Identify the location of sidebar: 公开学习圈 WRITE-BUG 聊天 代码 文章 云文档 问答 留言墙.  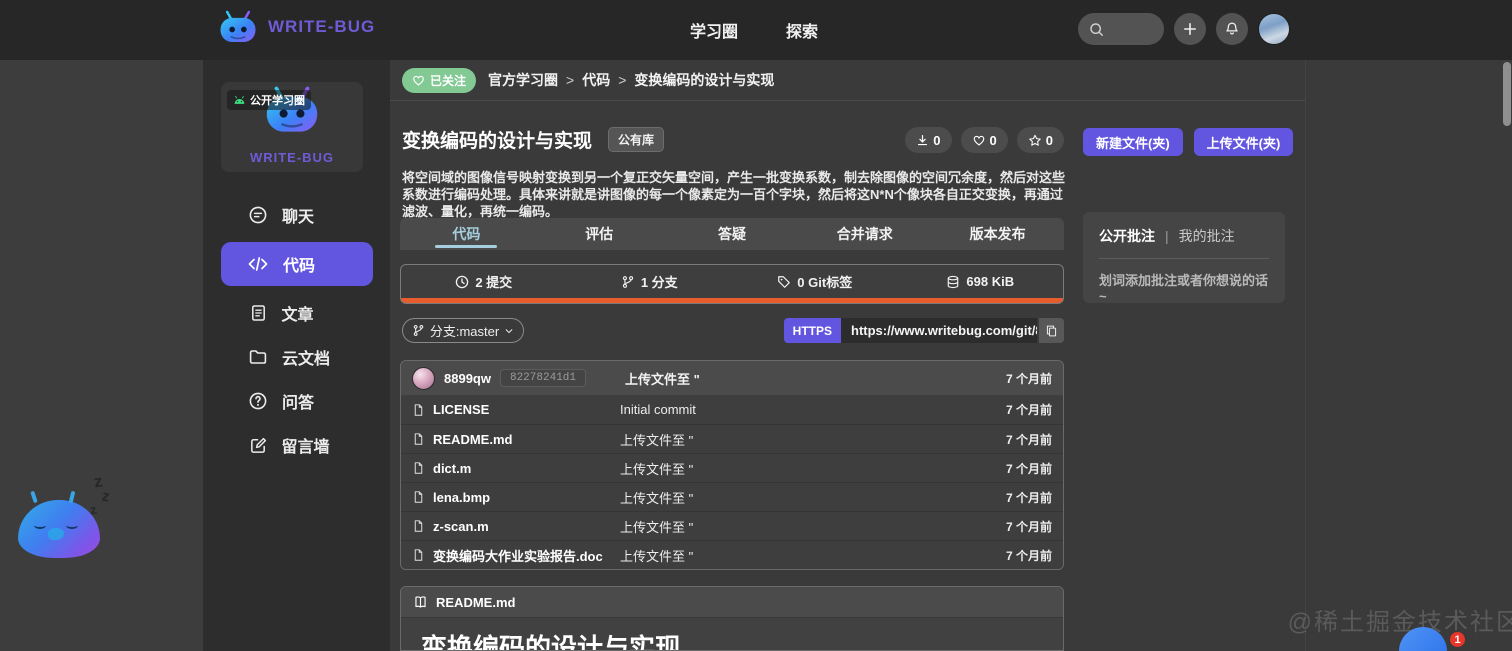
(296, 355).